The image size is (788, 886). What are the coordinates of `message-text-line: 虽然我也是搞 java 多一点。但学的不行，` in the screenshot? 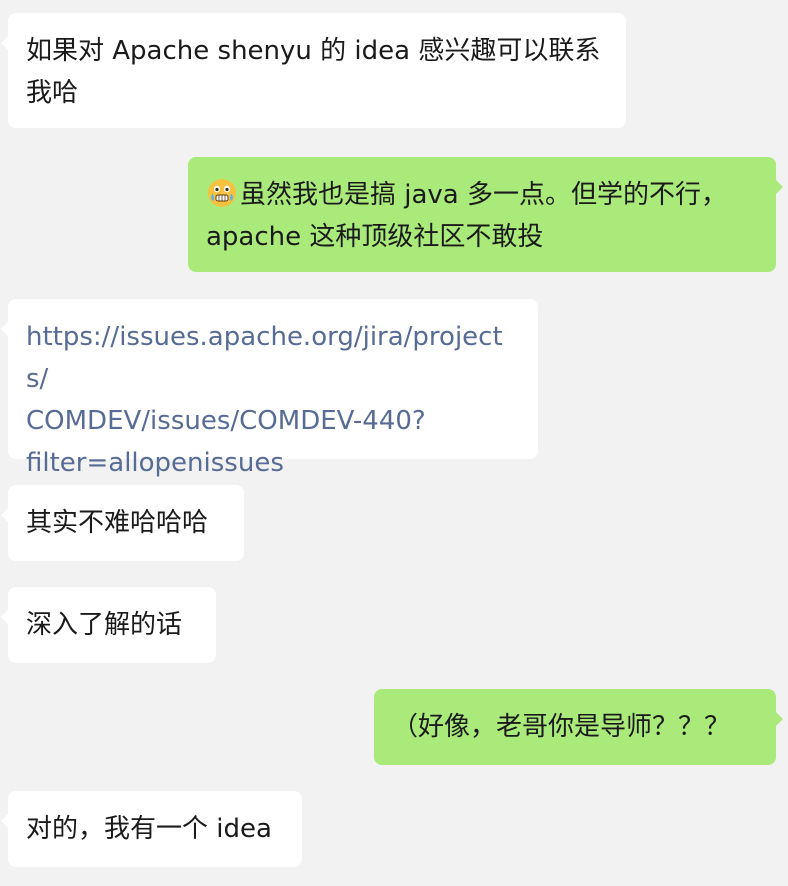 It's located at (482, 195).